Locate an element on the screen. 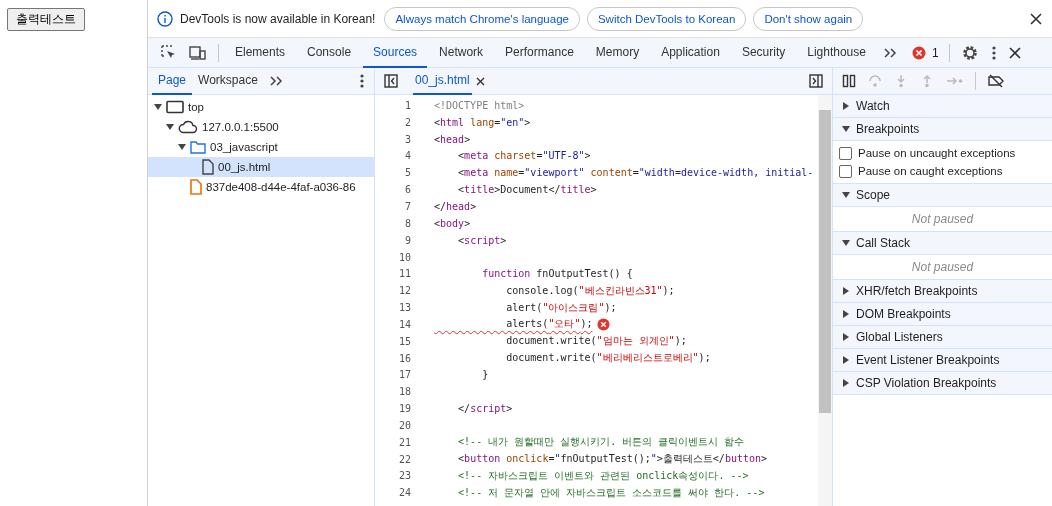 This screenshot has height=506, width=1052. section-title: Global Listeners is located at coordinates (899, 337).